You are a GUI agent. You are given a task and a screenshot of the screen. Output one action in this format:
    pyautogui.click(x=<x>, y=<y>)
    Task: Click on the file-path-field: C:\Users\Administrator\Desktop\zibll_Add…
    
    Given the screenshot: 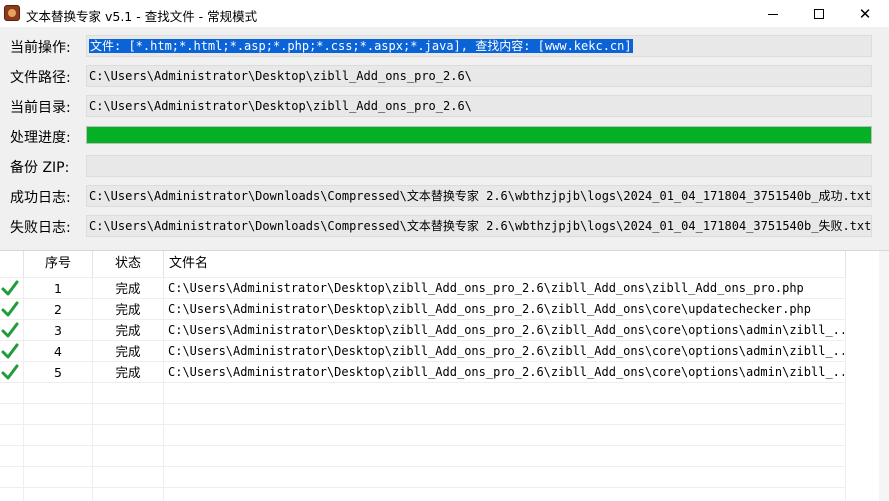 What is the action you would take?
    pyautogui.click(x=479, y=76)
    